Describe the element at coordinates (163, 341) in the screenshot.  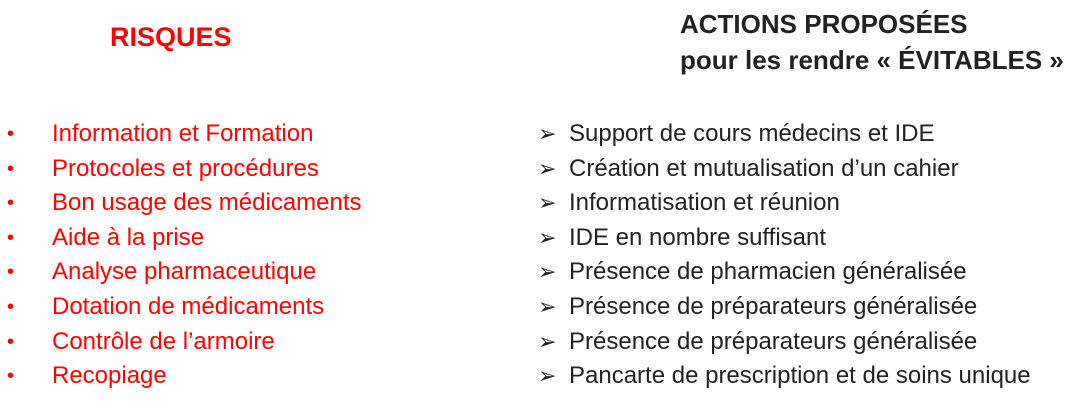
I see `risque-label: Contrôle de l’armoire` at that location.